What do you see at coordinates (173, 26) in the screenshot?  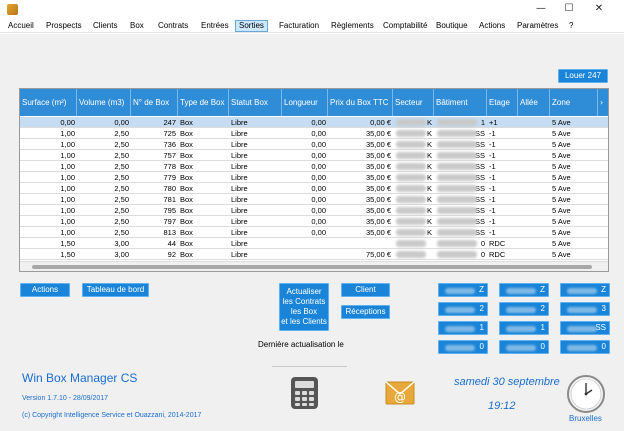 I see `menu-contrats: Contrats` at bounding box center [173, 26].